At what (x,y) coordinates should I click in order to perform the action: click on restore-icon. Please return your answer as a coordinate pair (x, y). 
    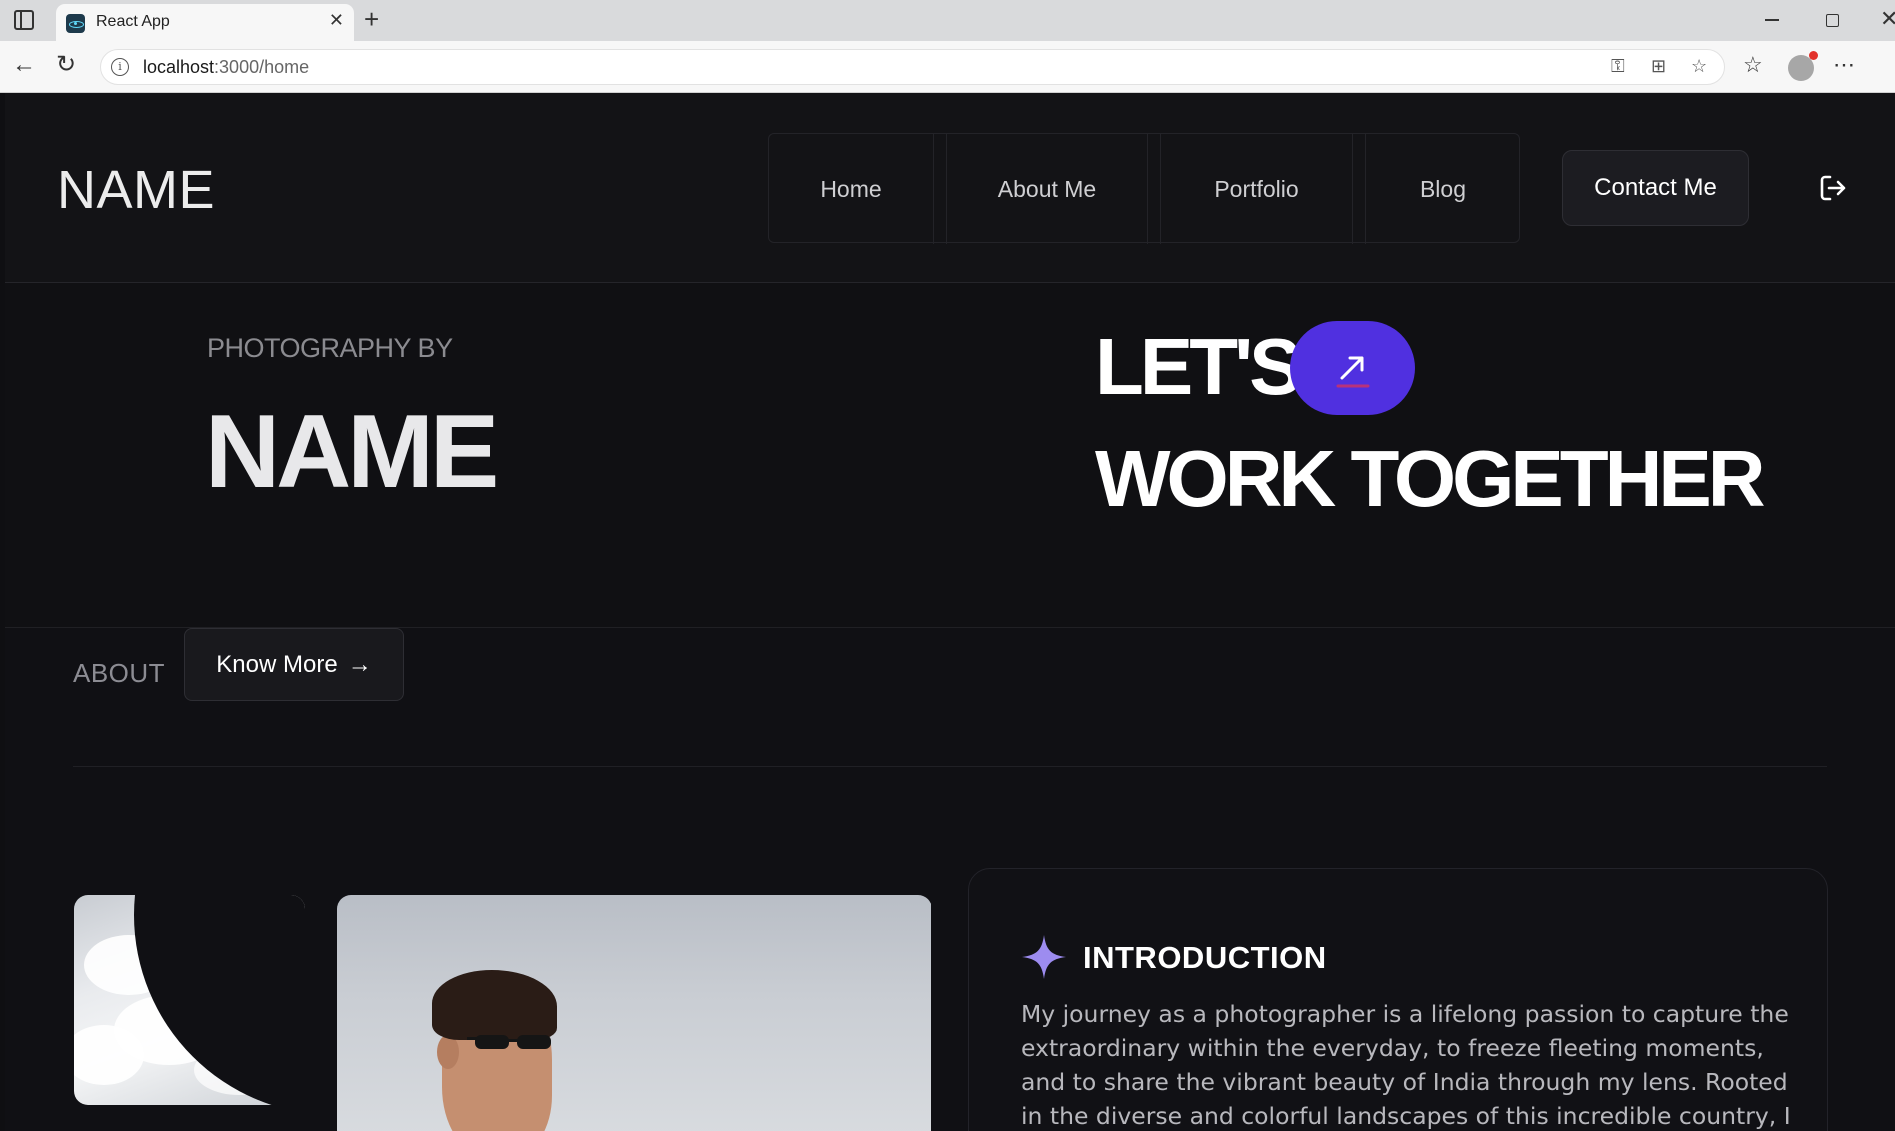
    Looking at the image, I should click on (1832, 20).